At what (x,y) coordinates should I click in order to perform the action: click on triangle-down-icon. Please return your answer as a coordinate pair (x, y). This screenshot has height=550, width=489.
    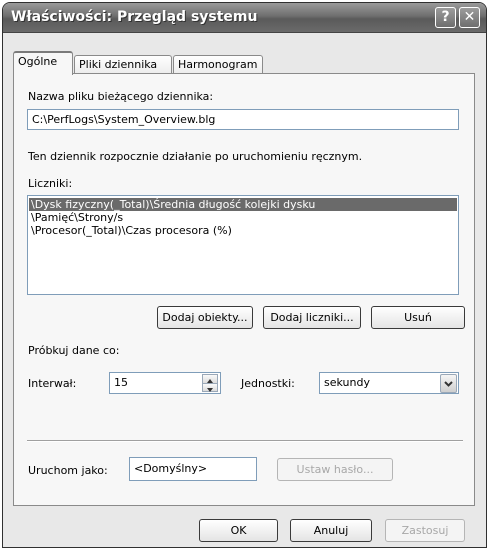
    Looking at the image, I should click on (210, 390).